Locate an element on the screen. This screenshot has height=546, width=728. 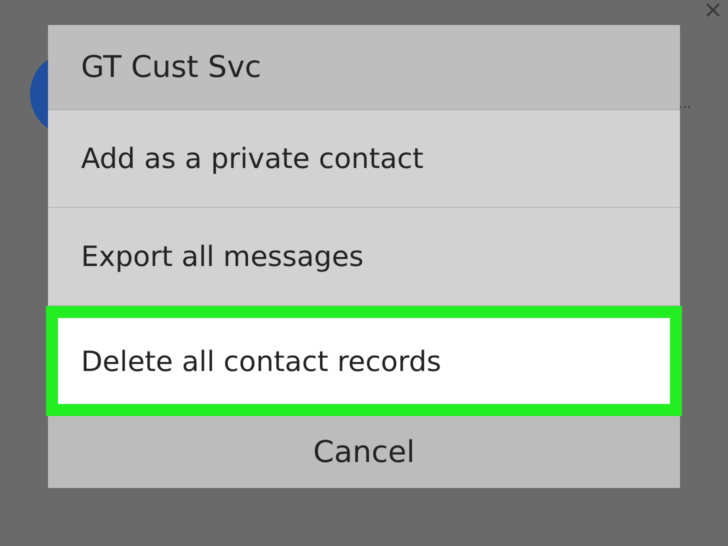
cancel-button: Cancel is located at coordinates (364, 452).